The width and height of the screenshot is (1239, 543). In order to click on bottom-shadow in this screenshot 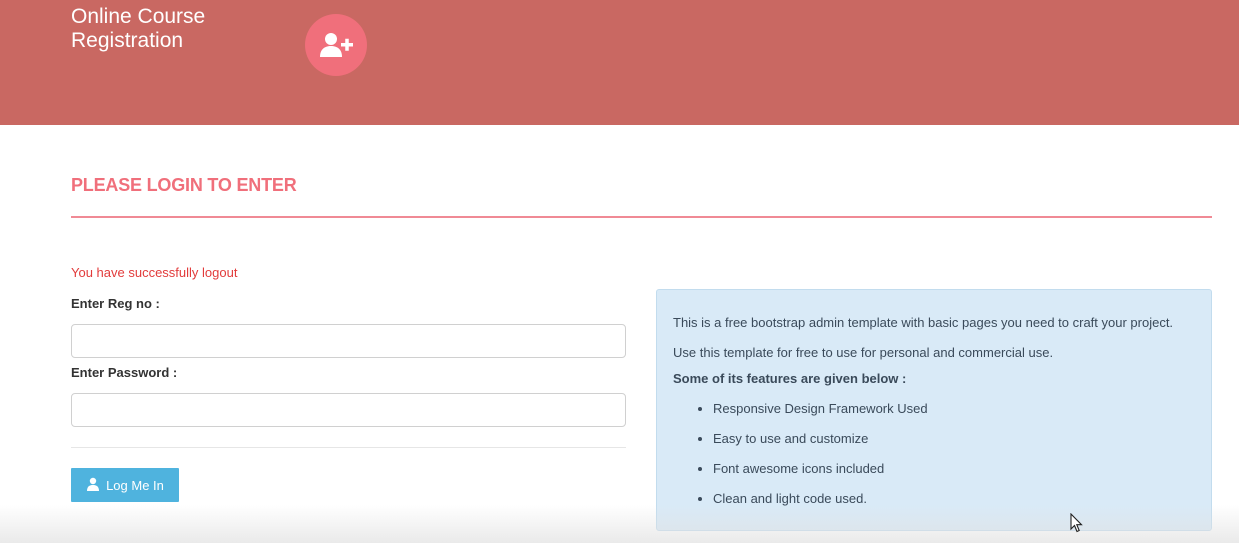, I will do `click(619, 524)`.